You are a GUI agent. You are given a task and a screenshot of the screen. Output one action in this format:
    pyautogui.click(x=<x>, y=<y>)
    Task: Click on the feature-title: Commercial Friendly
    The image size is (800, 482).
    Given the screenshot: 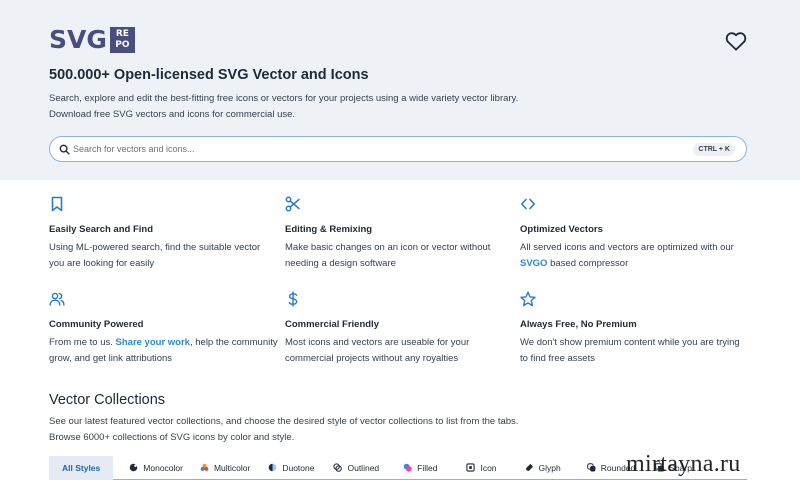 What is the action you would take?
    pyautogui.click(x=332, y=324)
    